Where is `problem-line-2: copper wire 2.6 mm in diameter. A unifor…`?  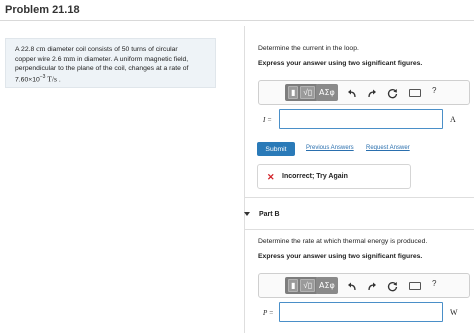 problem-line-2: copper wire 2.6 mm in diameter. A unifor… is located at coordinates (102, 58).